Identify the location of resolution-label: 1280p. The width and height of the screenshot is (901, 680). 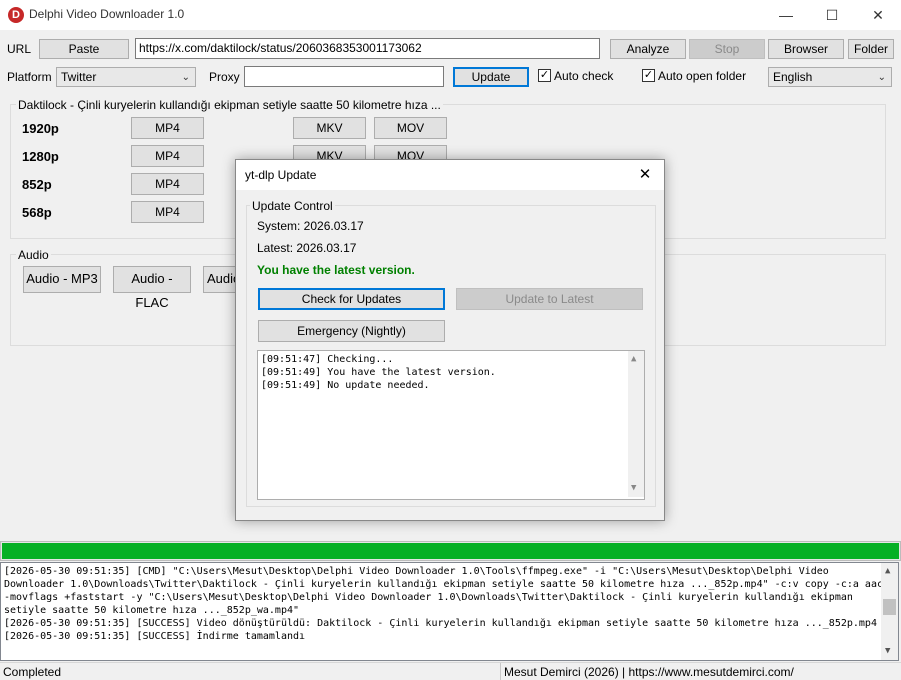
(40, 156).